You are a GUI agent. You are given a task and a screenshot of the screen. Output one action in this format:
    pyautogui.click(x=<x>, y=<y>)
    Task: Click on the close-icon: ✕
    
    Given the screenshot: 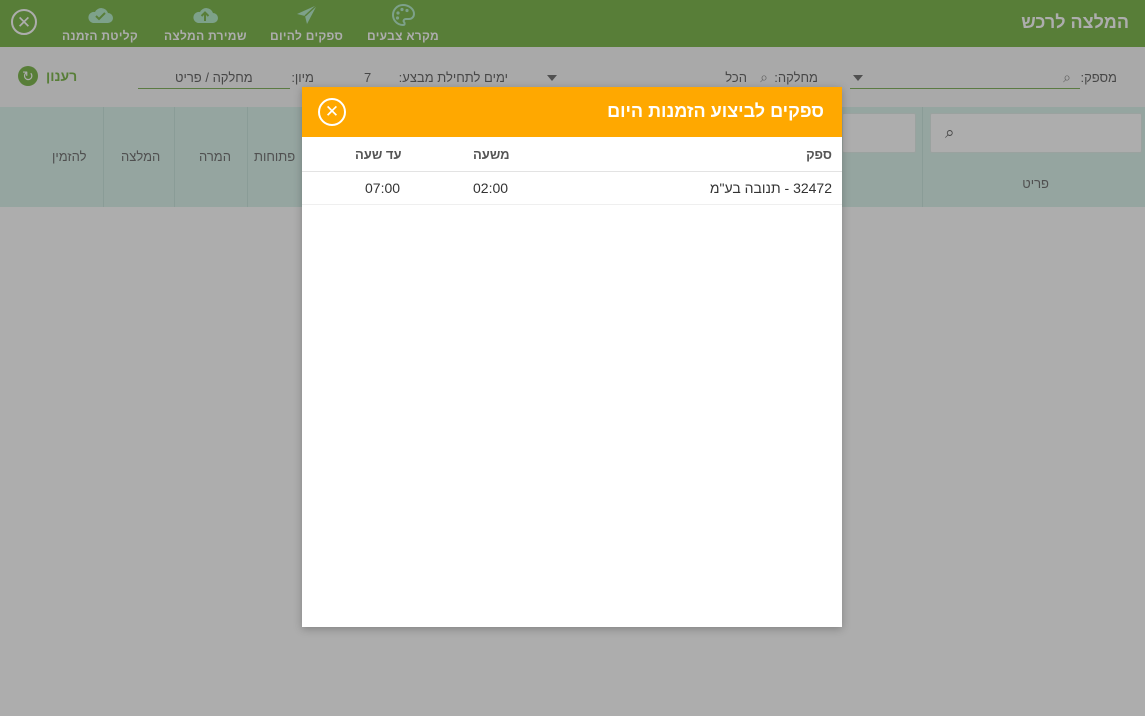 What is the action you would take?
    pyautogui.click(x=332, y=111)
    